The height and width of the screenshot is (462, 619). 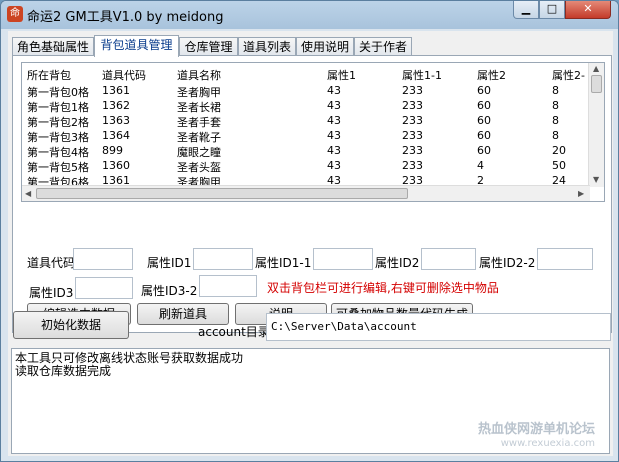 What do you see at coordinates (383, 46) in the screenshot?
I see `tab-about: 关于作者` at bounding box center [383, 46].